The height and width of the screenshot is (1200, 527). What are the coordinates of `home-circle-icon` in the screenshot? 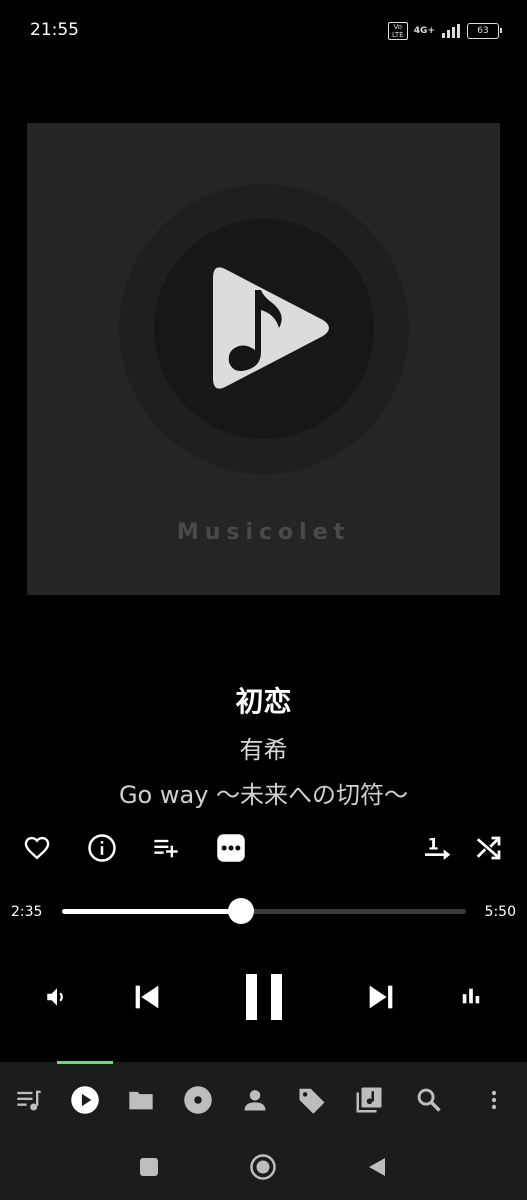 It's located at (263, 1167).